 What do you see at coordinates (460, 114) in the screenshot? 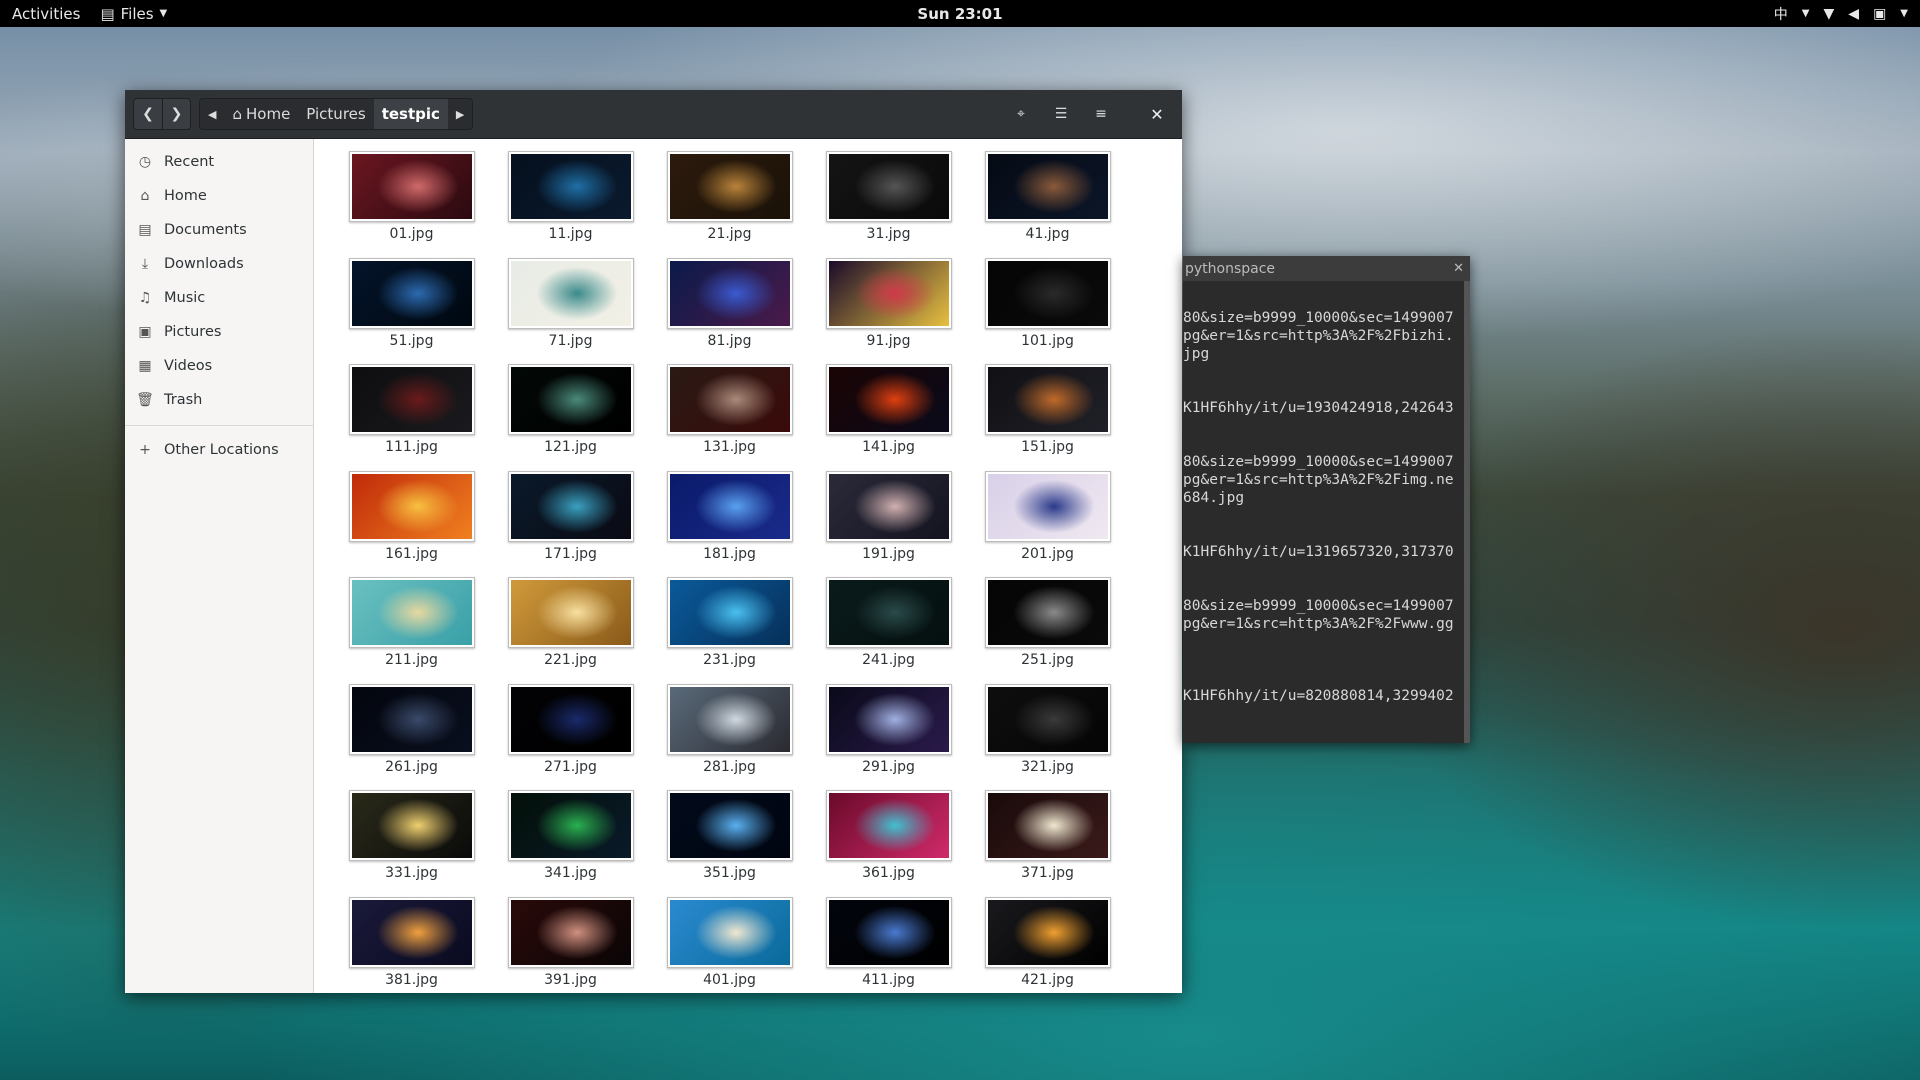
I see `path-scroll-right: ▶` at bounding box center [460, 114].